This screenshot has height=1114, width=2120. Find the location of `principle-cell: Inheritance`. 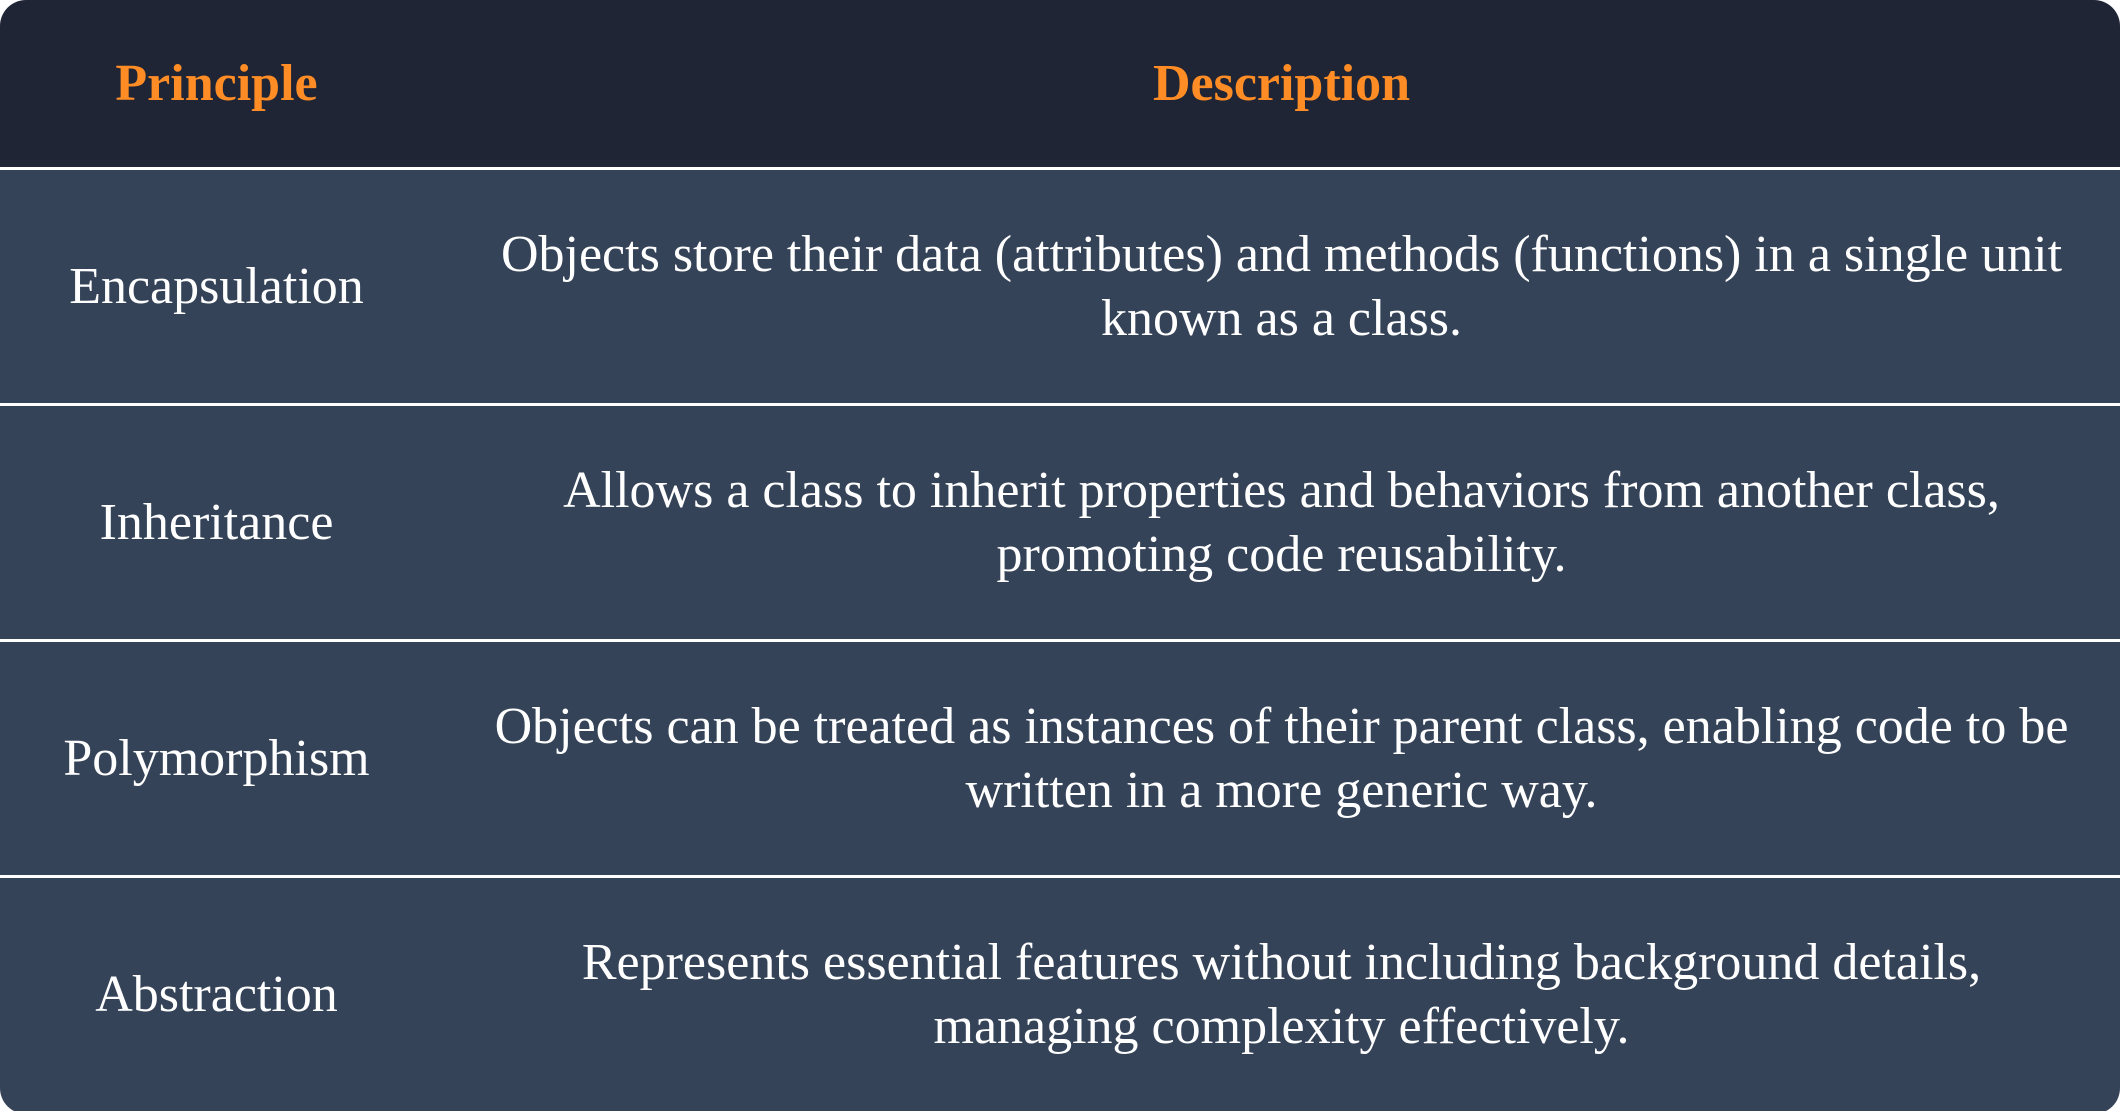

principle-cell: Inheritance is located at coordinates (216, 522).